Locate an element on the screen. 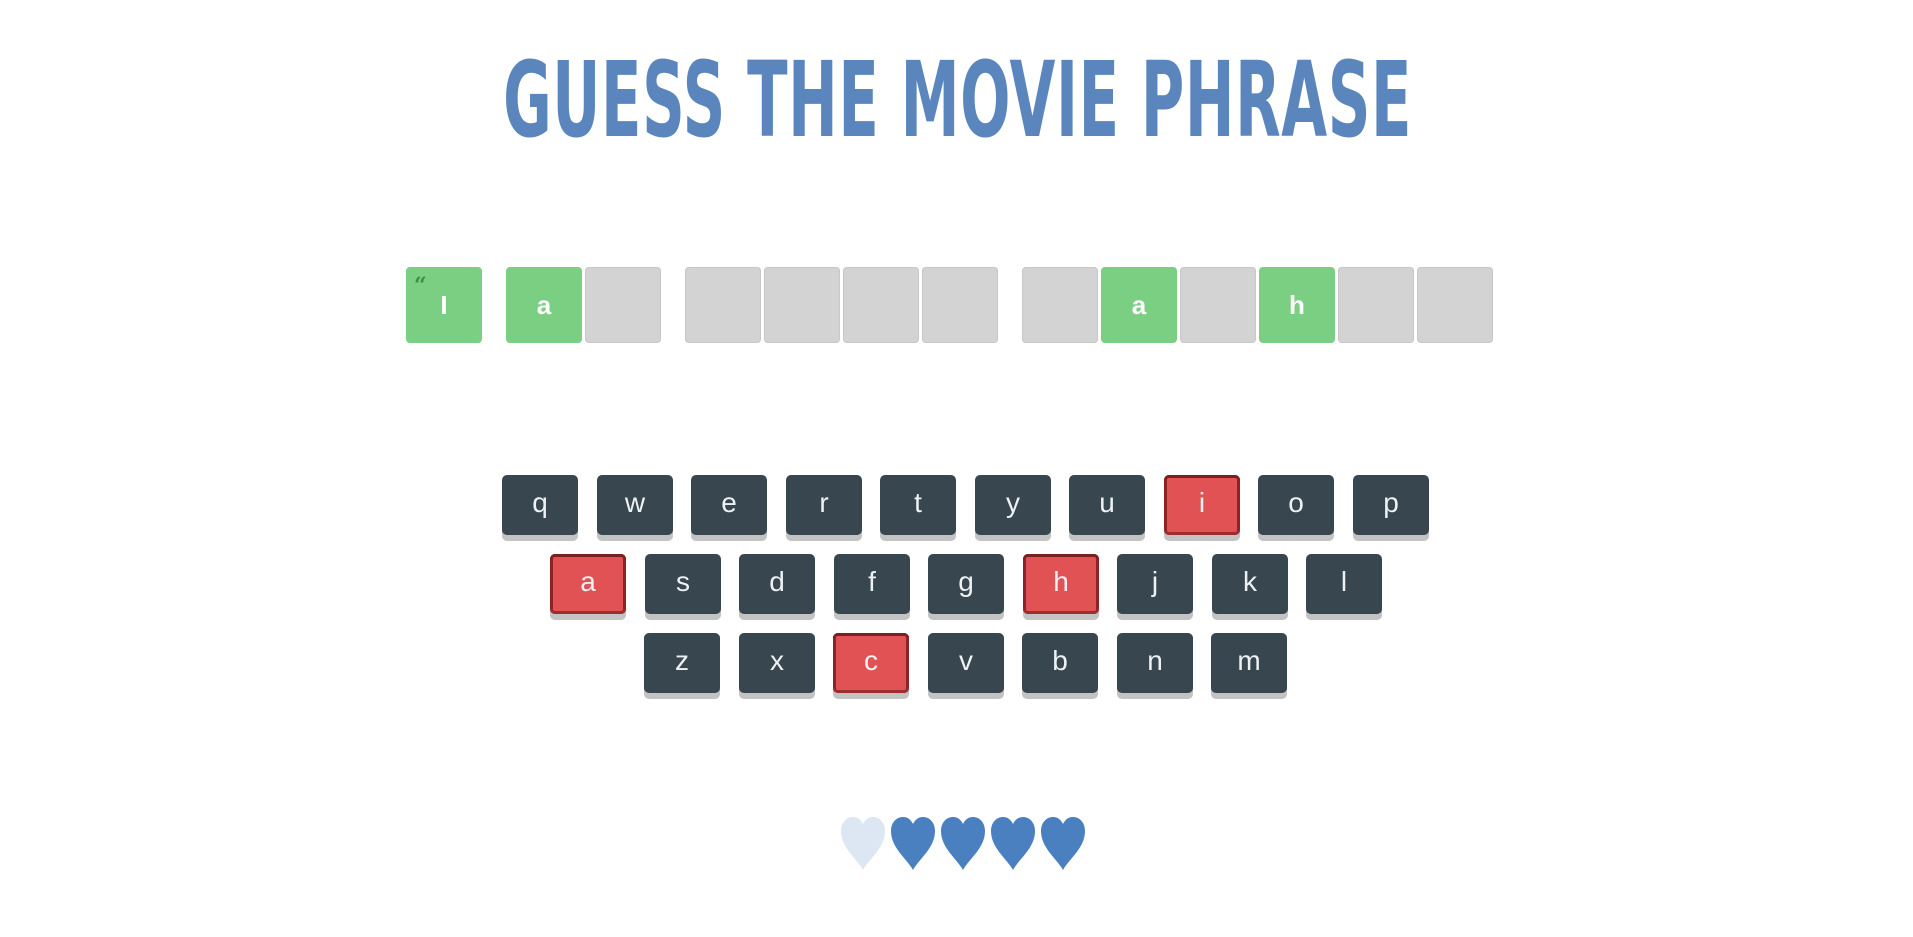 This screenshot has height=937, width=1913. key-f: f is located at coordinates (872, 584).